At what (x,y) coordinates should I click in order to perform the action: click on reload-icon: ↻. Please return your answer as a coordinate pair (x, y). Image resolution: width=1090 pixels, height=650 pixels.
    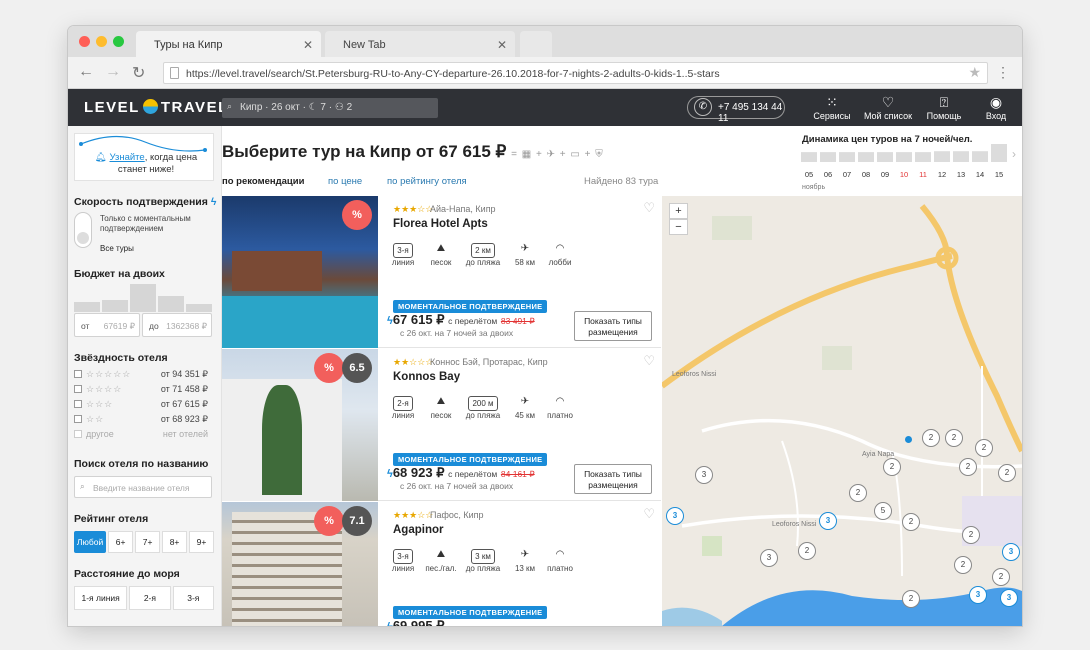
    Looking at the image, I should click on (138, 73).